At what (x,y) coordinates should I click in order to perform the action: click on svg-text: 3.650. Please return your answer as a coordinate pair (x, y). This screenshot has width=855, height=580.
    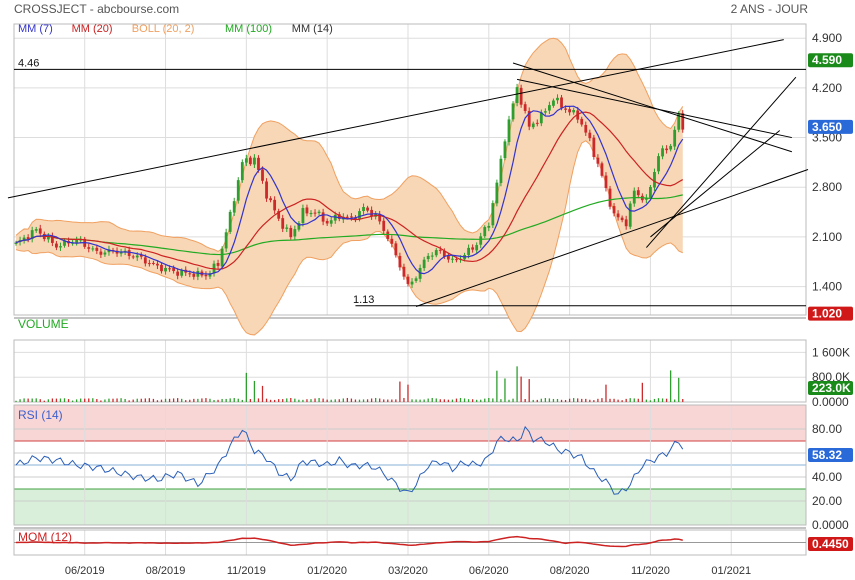
    Looking at the image, I should click on (827, 127).